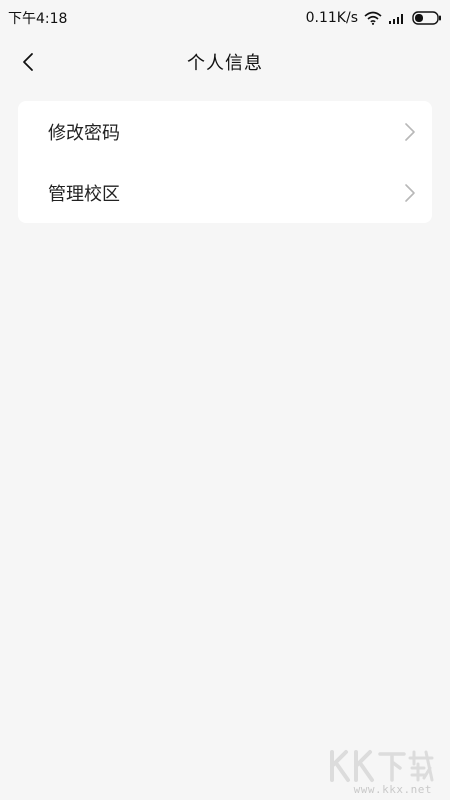 The width and height of the screenshot is (450, 800). What do you see at coordinates (331, 18) in the screenshot?
I see `network-speed: 0.11K/s` at bounding box center [331, 18].